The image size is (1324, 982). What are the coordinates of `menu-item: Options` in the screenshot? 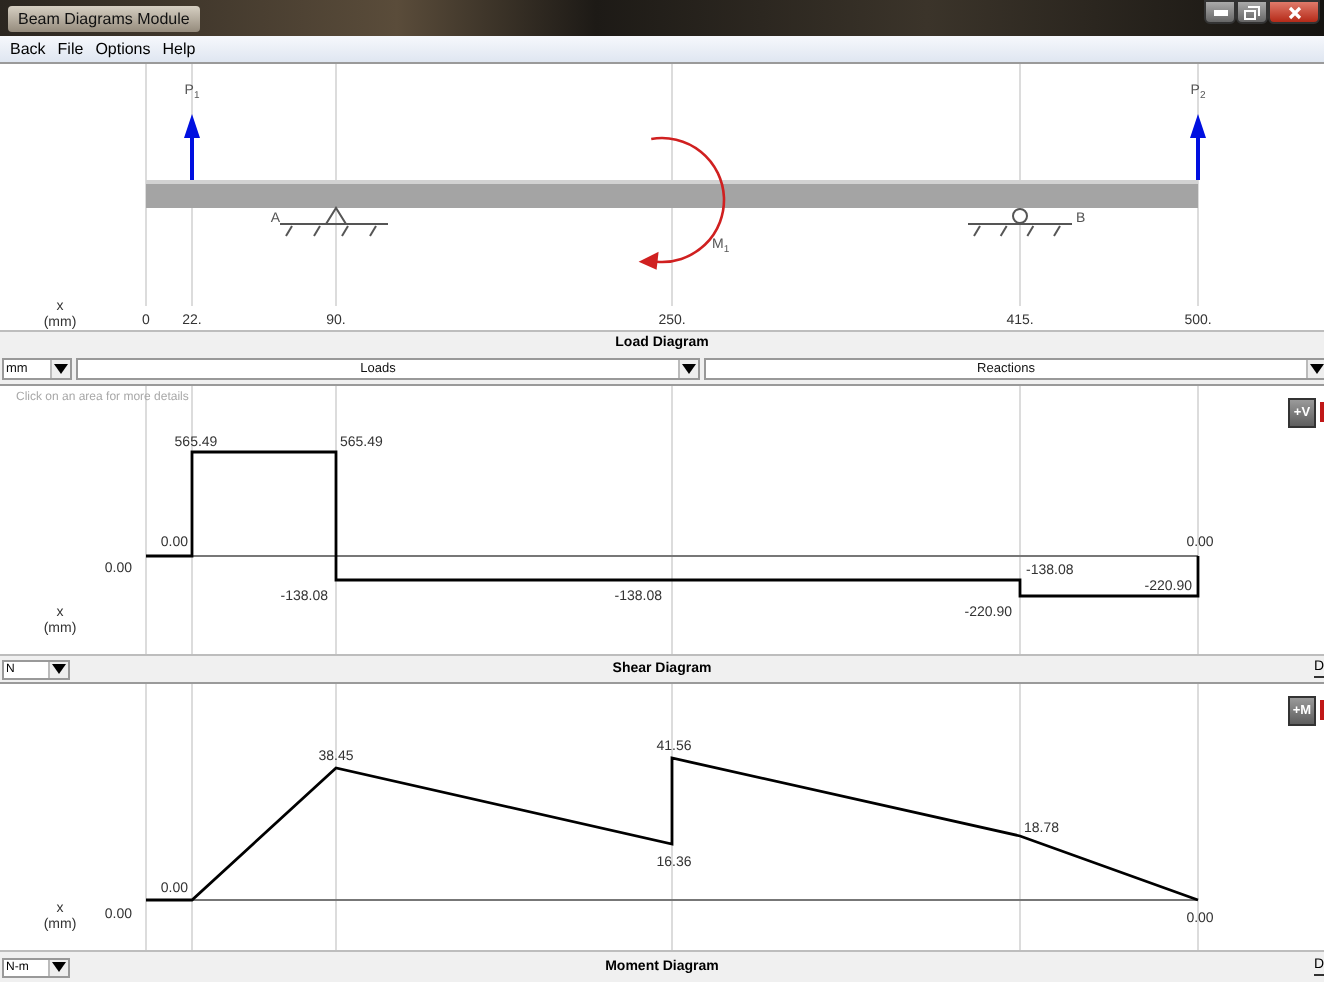 It's located at (123, 49).